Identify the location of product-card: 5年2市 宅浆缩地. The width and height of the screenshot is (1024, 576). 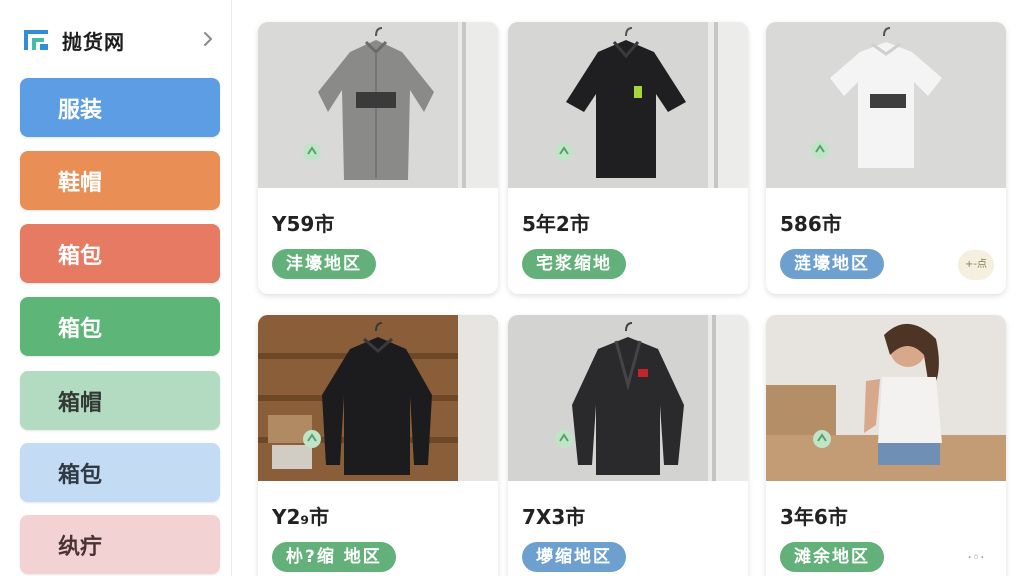
(628, 158).